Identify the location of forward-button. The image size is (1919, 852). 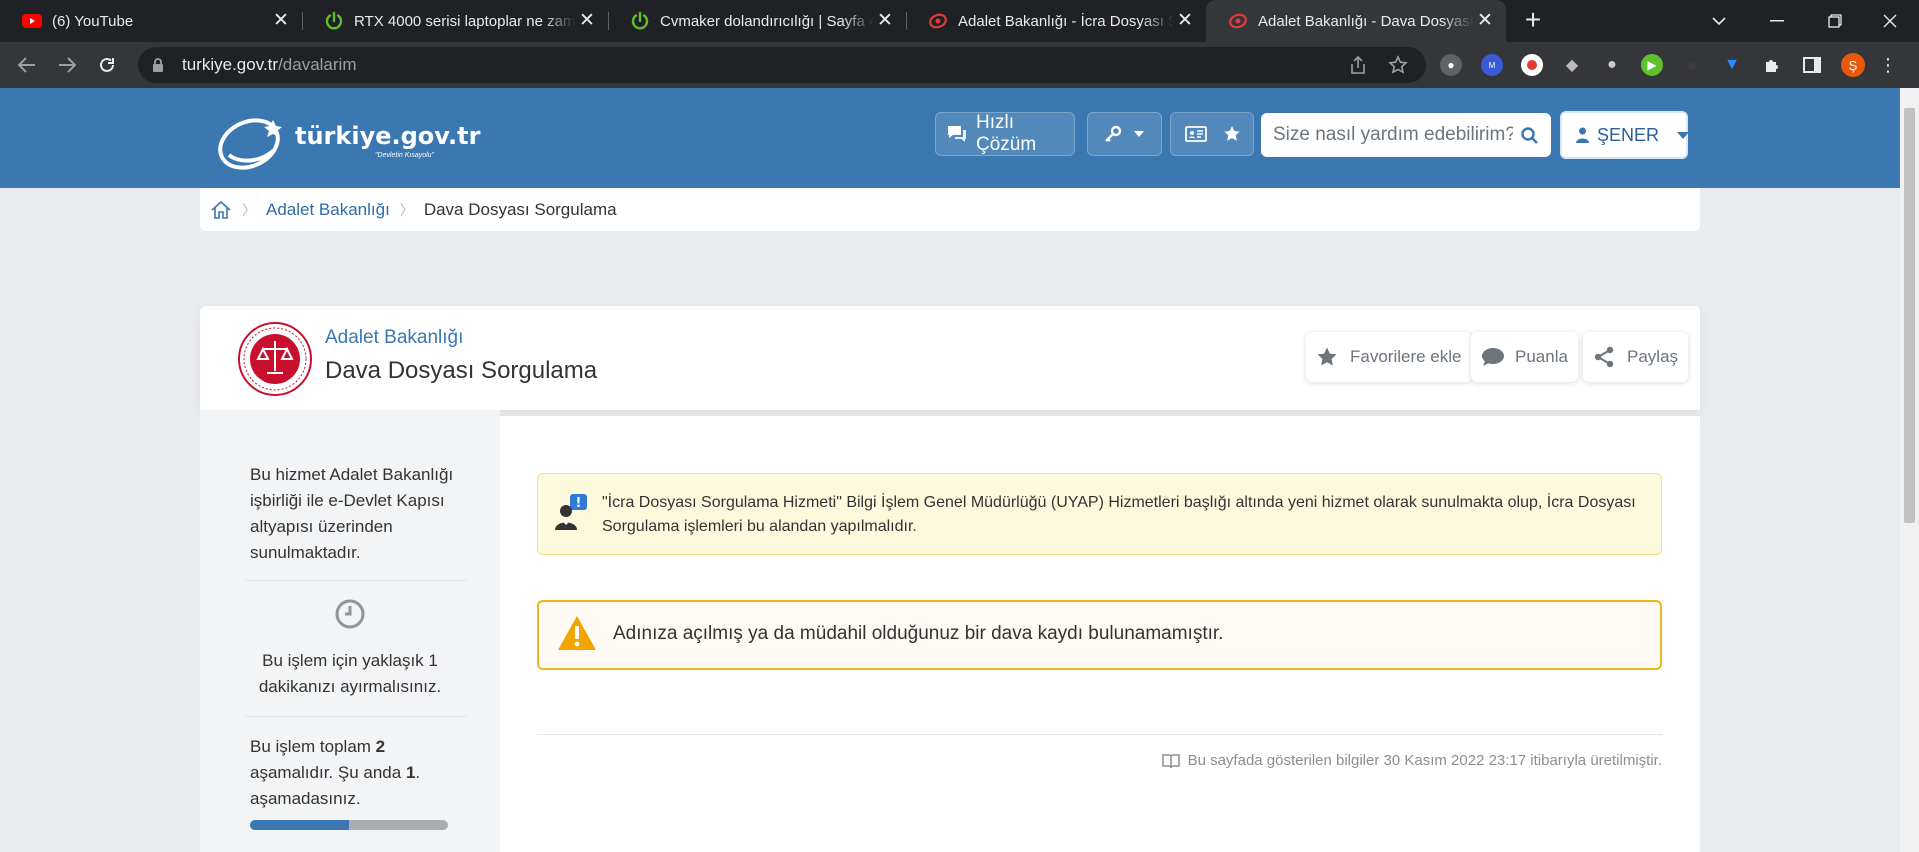
(67, 65).